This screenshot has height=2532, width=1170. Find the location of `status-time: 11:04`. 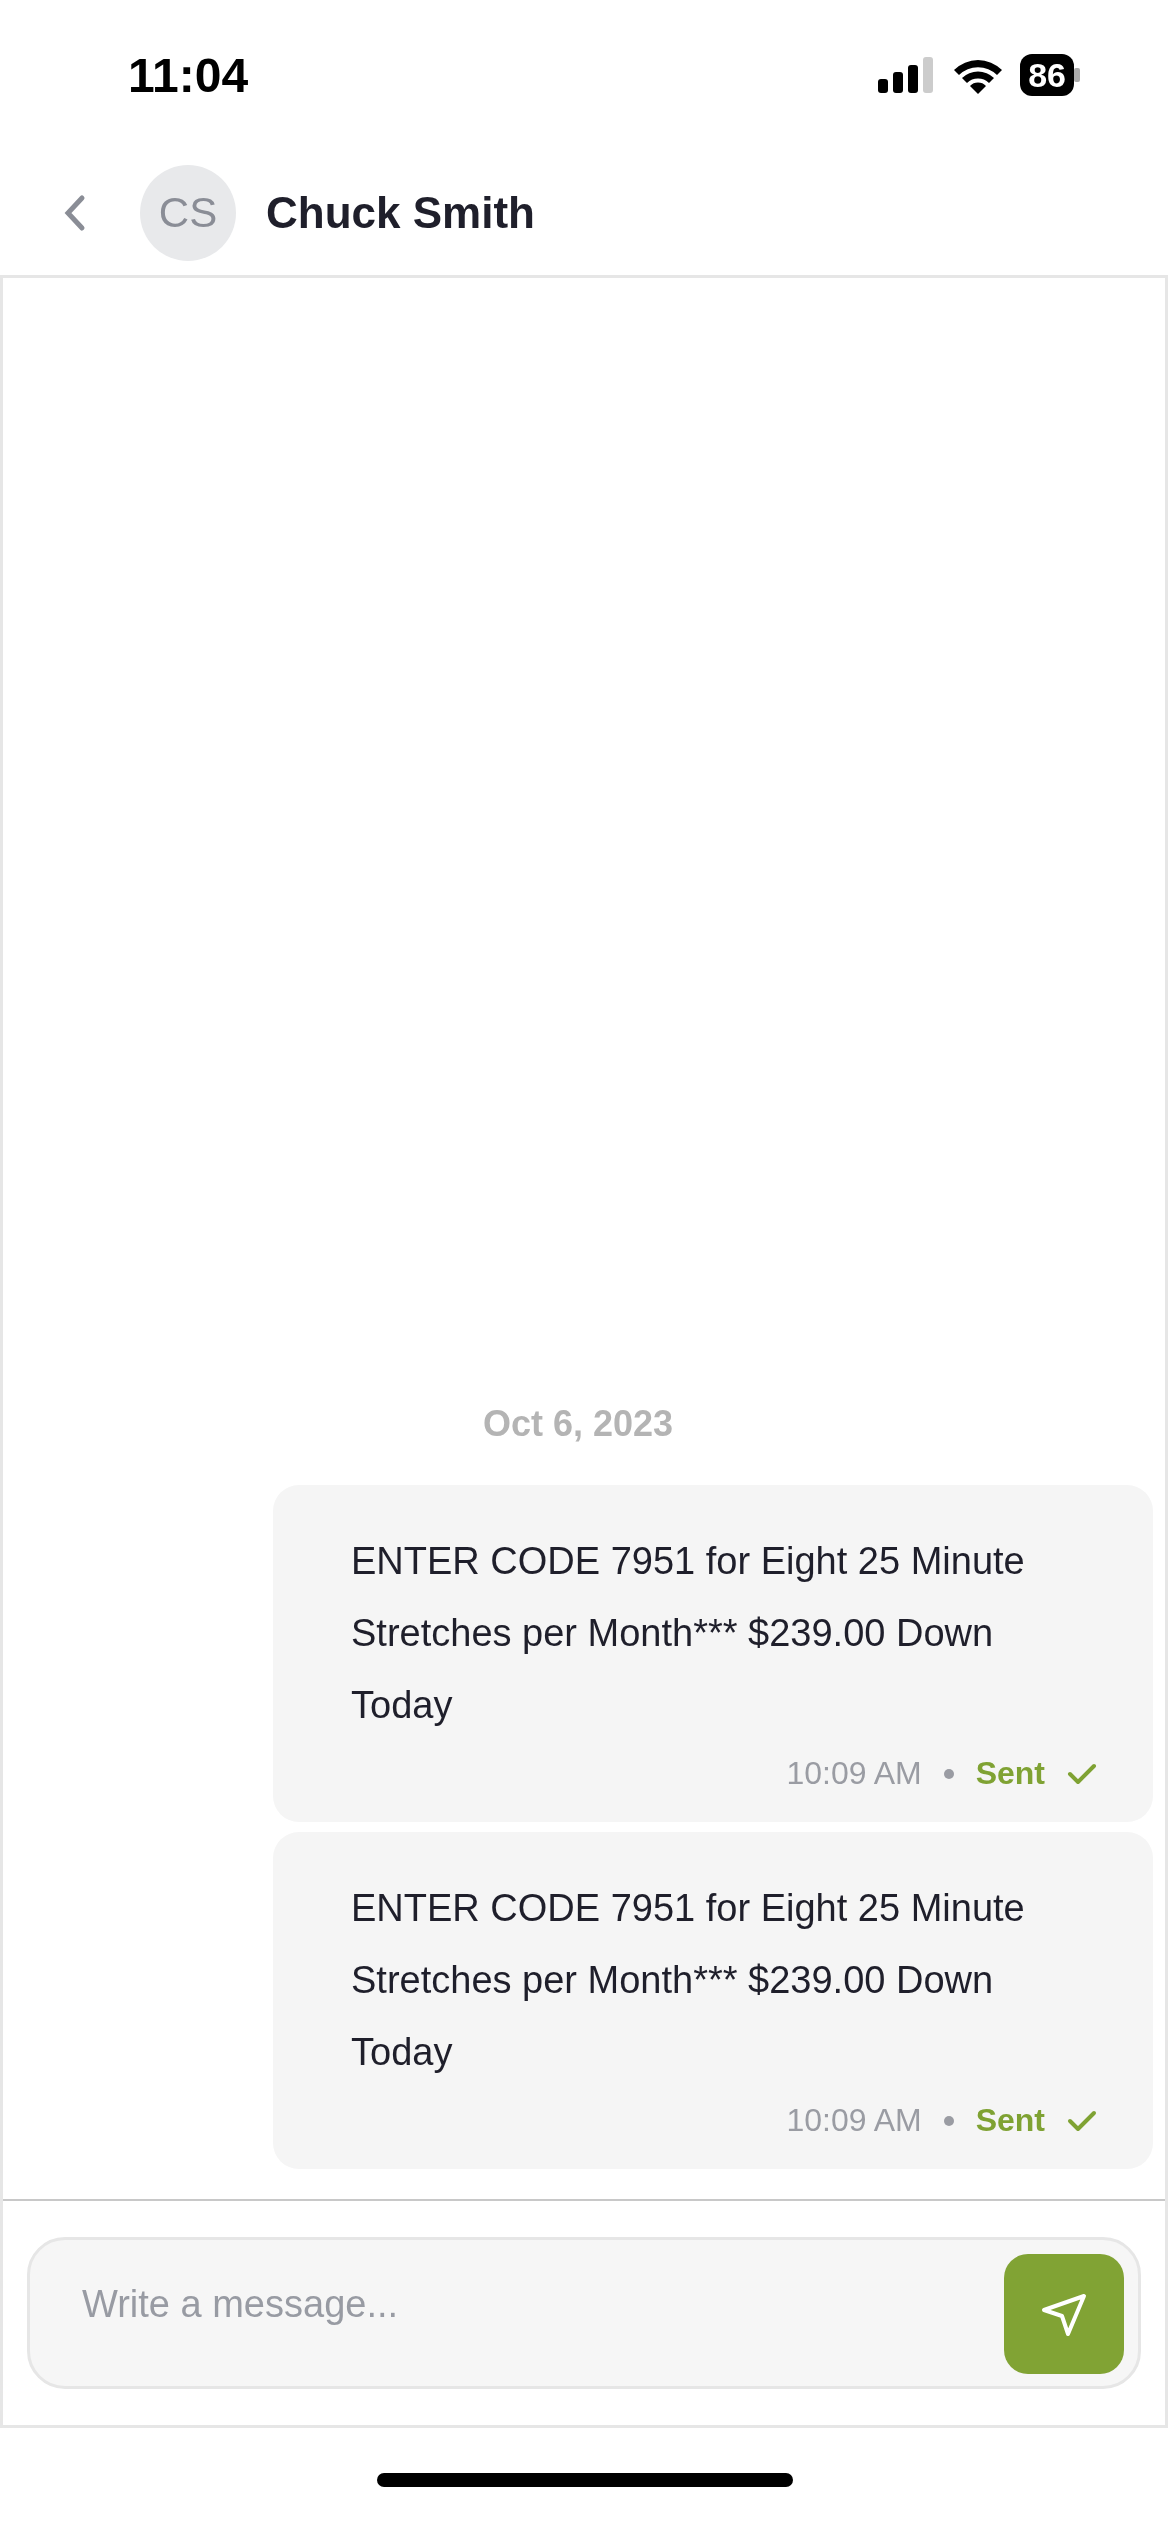

status-time: 11:04 is located at coordinates (188, 75).